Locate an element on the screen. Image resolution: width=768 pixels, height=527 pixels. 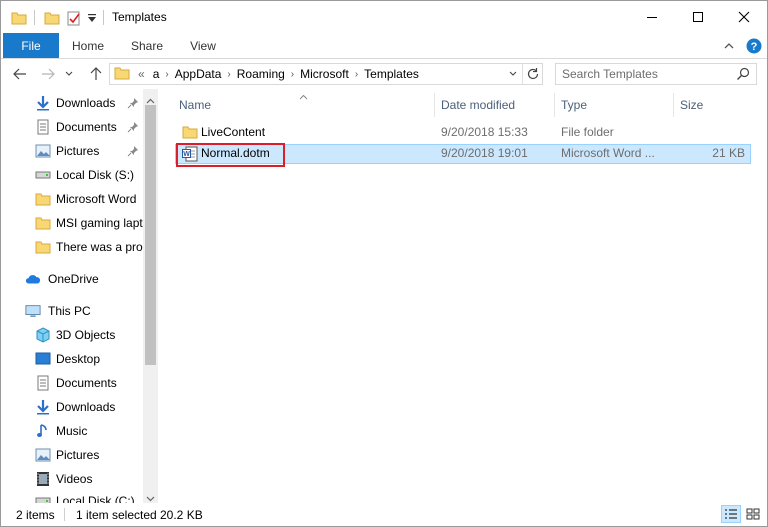
sidebar-item-label: Pictures is located at coordinates (78, 455).